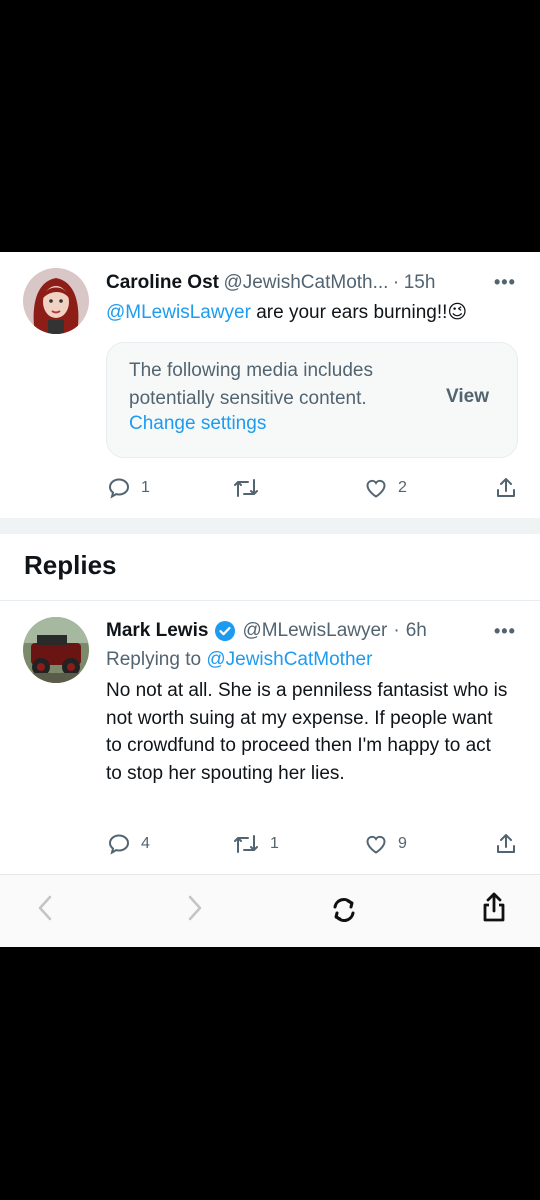  Describe the element at coordinates (274, 843) in the screenshot. I see `reply-retweet-count: 1` at that location.